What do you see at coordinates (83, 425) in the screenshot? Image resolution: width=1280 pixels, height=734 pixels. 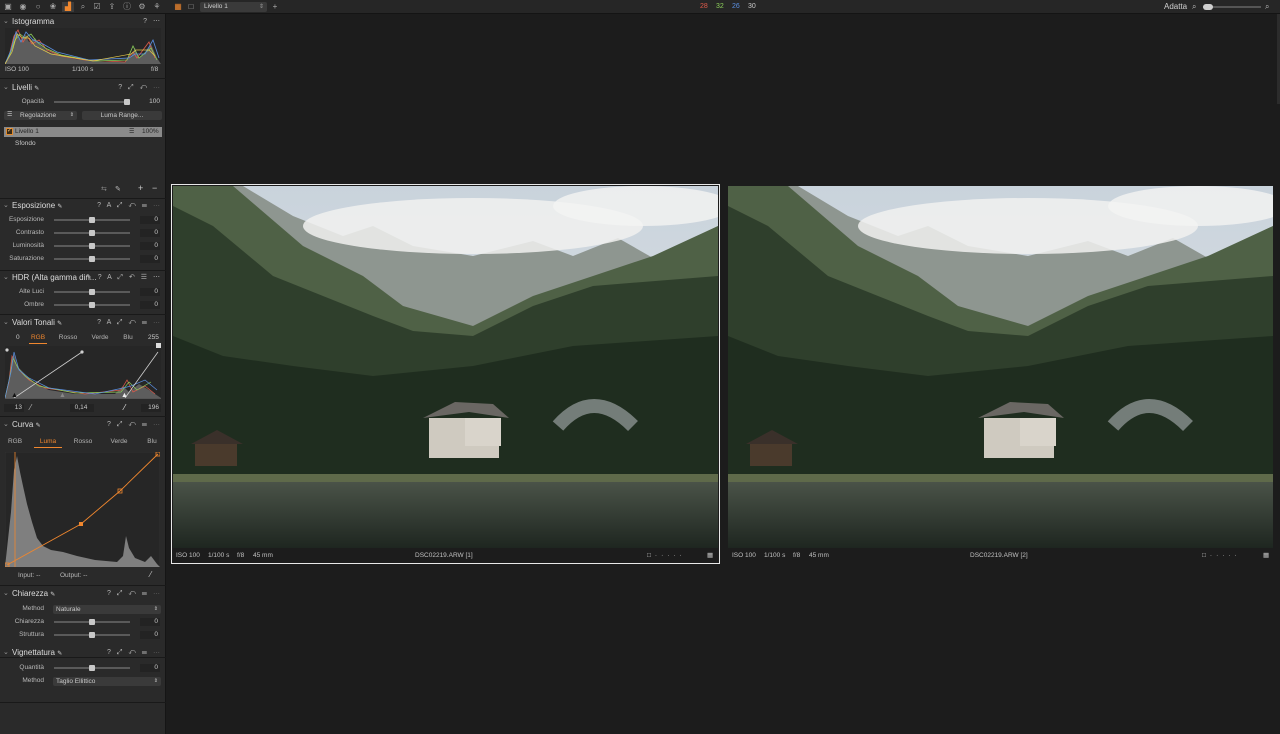 I see `curve-header: ⌄ Curva ✎ ? ⤢ ↶ ☰ ⋯` at bounding box center [83, 425].